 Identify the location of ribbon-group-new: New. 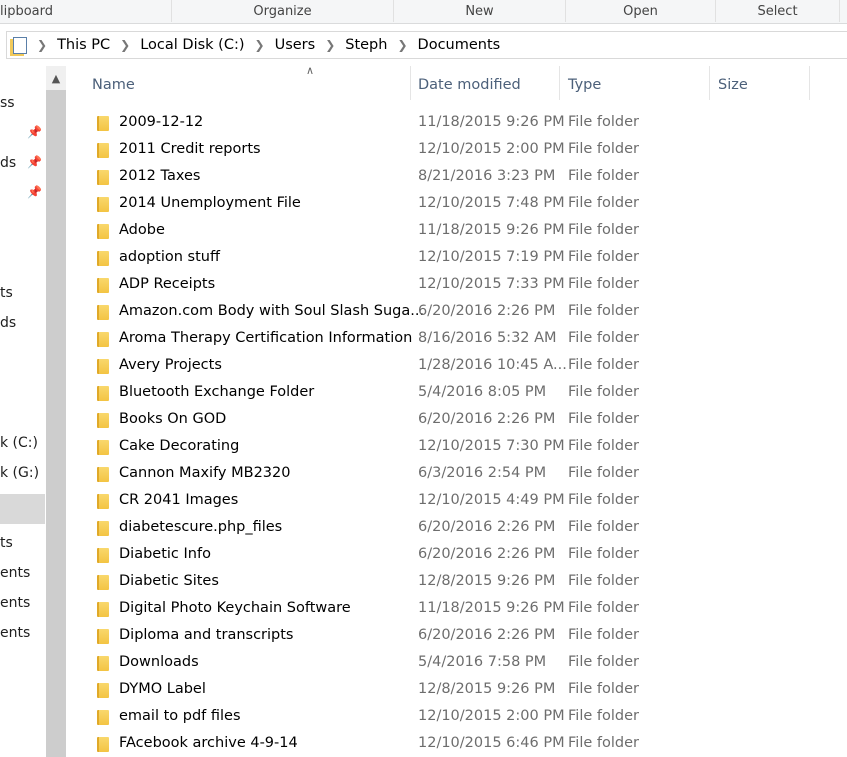
(480, 11).